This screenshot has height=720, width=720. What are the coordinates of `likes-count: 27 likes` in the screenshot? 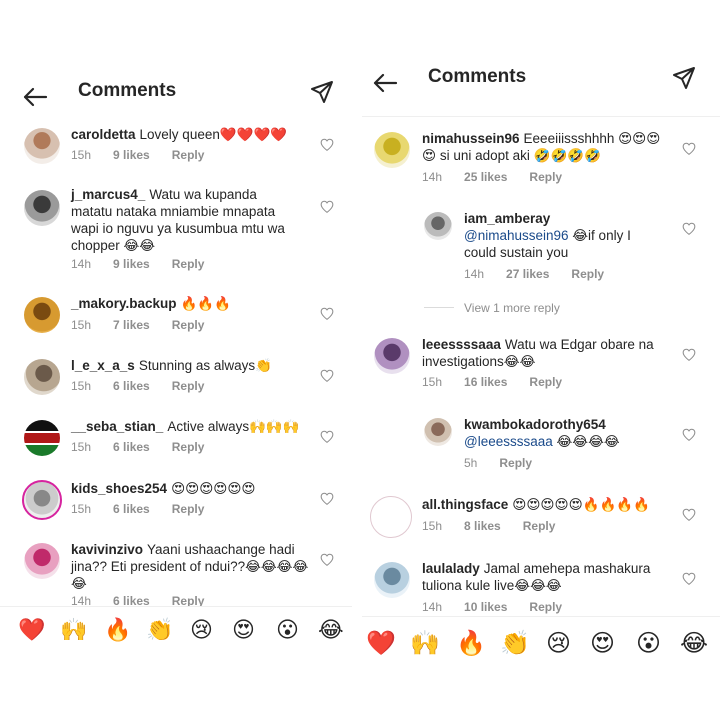 It's located at (527, 274).